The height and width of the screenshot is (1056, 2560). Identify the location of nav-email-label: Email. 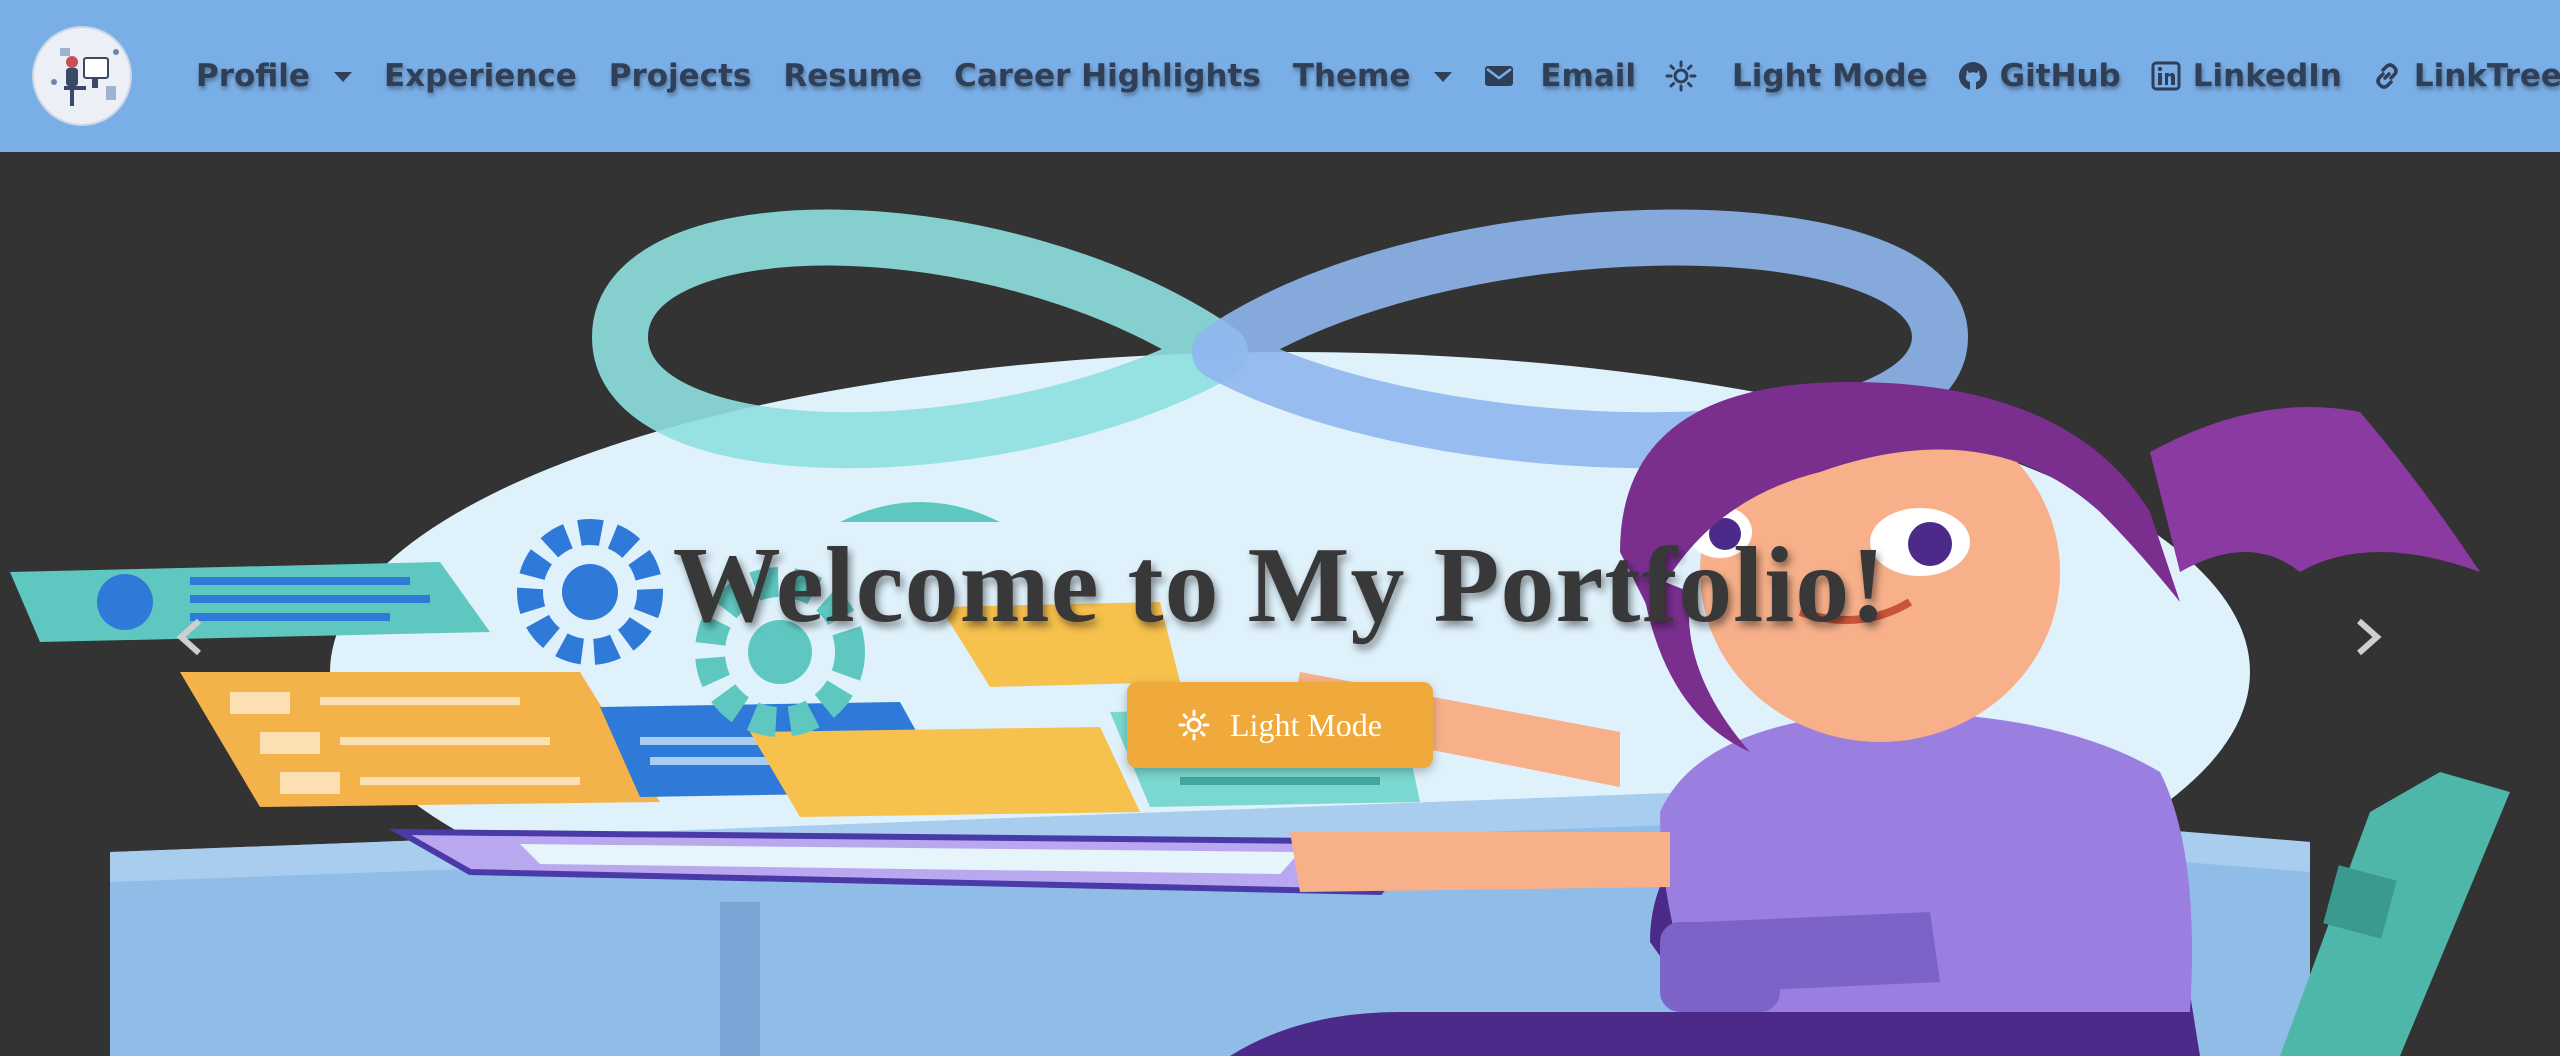
(1588, 76).